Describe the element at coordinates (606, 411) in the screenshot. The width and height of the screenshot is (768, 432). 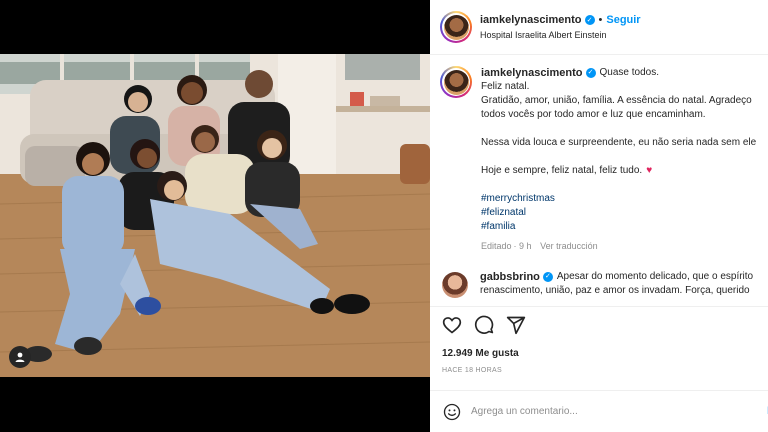
I see `comment-input` at that location.